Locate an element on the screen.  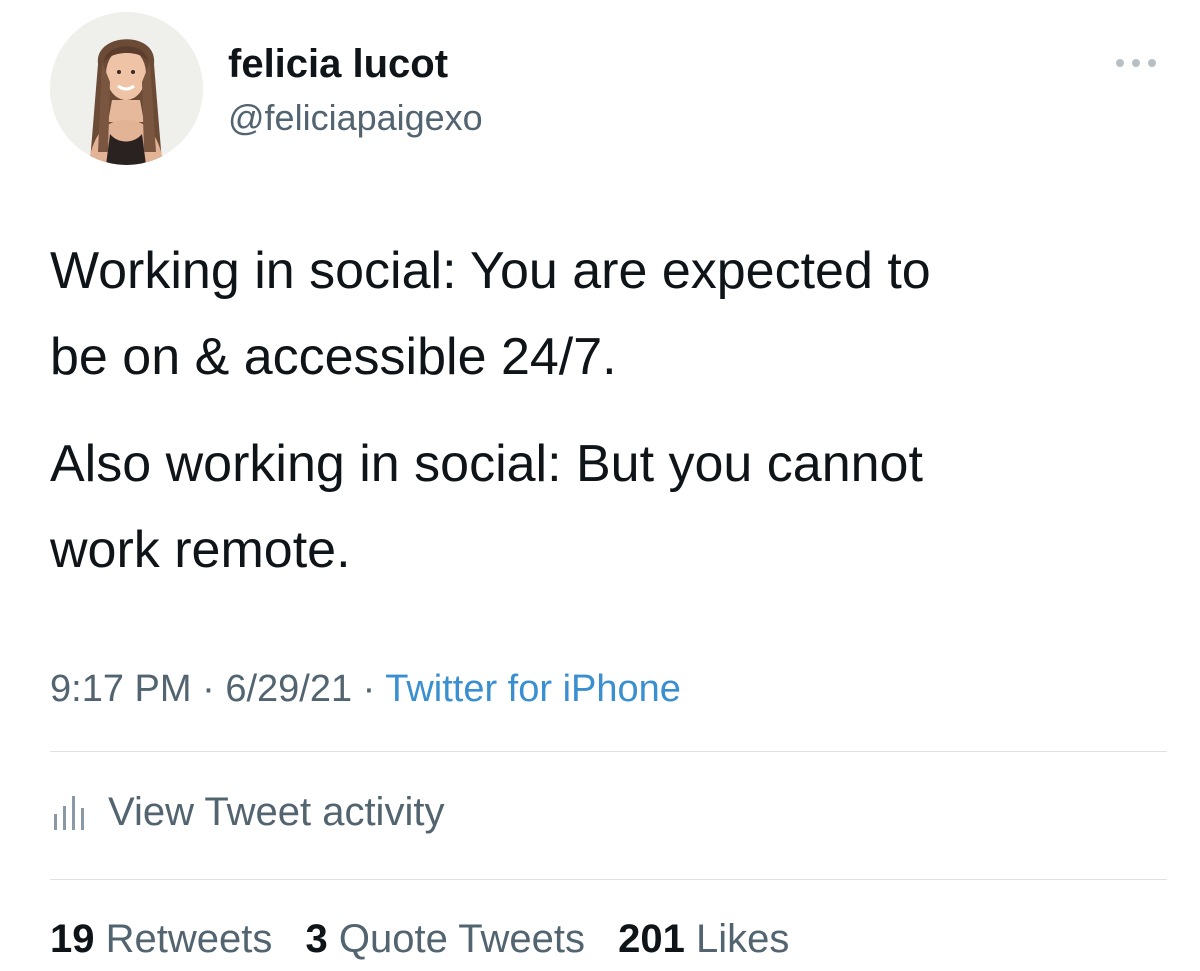
display-name: felicia lucot is located at coordinates (338, 64).